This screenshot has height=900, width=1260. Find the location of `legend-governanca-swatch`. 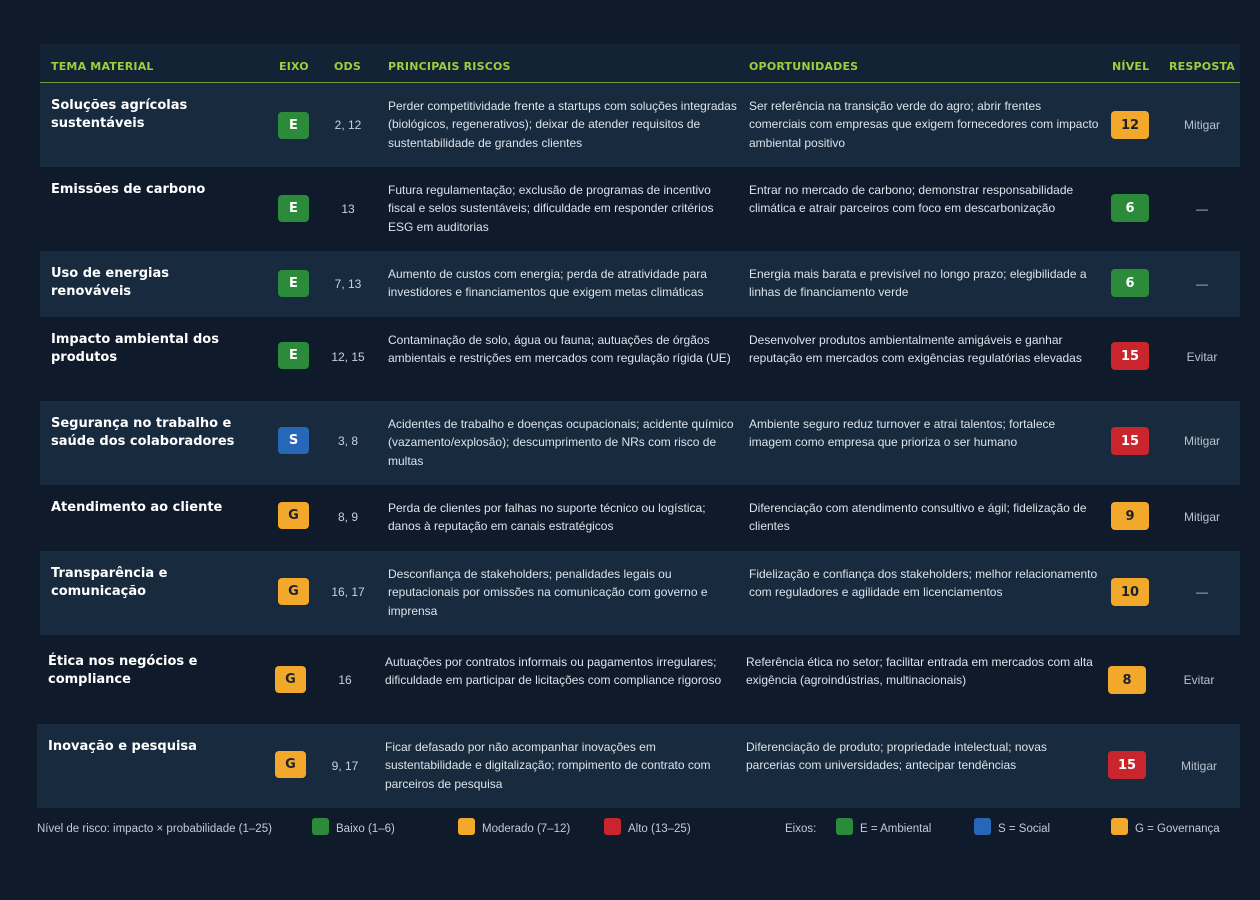

legend-governanca-swatch is located at coordinates (1119, 826).